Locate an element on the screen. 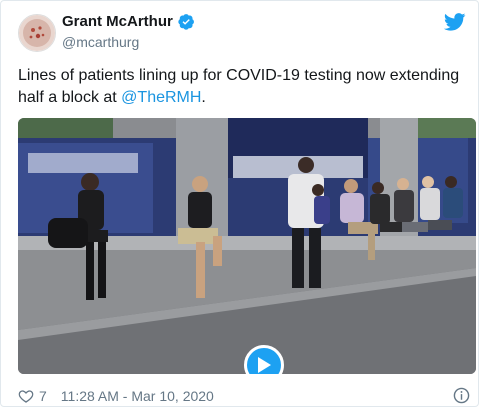 This screenshot has width=481, height=409. verified-badge-icon is located at coordinates (186, 22).